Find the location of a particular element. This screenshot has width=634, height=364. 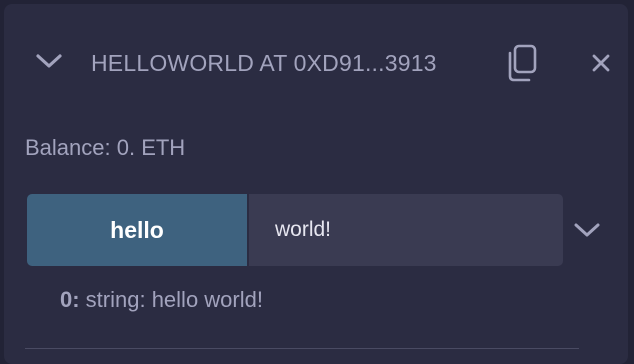

copy-address-button is located at coordinates (522, 63).